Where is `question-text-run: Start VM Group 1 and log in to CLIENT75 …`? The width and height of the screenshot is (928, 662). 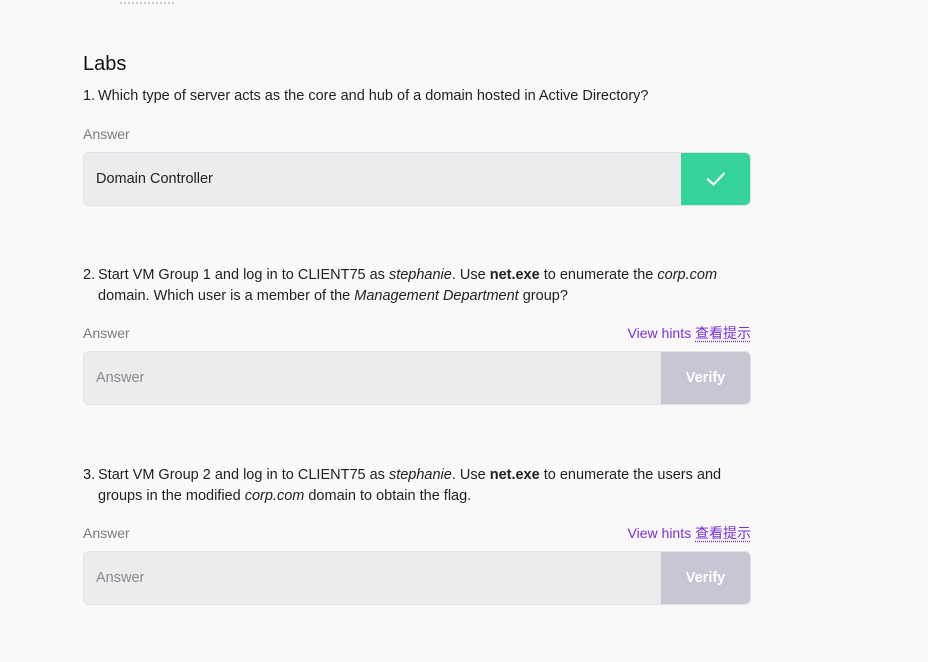 question-text-run: Start VM Group 1 and log in to CLIENT75 … is located at coordinates (243, 275).